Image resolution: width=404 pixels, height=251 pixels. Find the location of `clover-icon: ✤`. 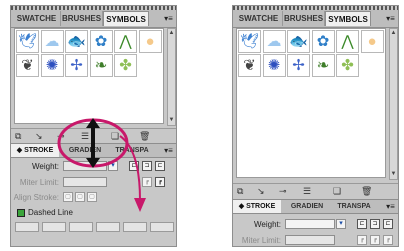

clover-icon: ✤ is located at coordinates (347, 65).